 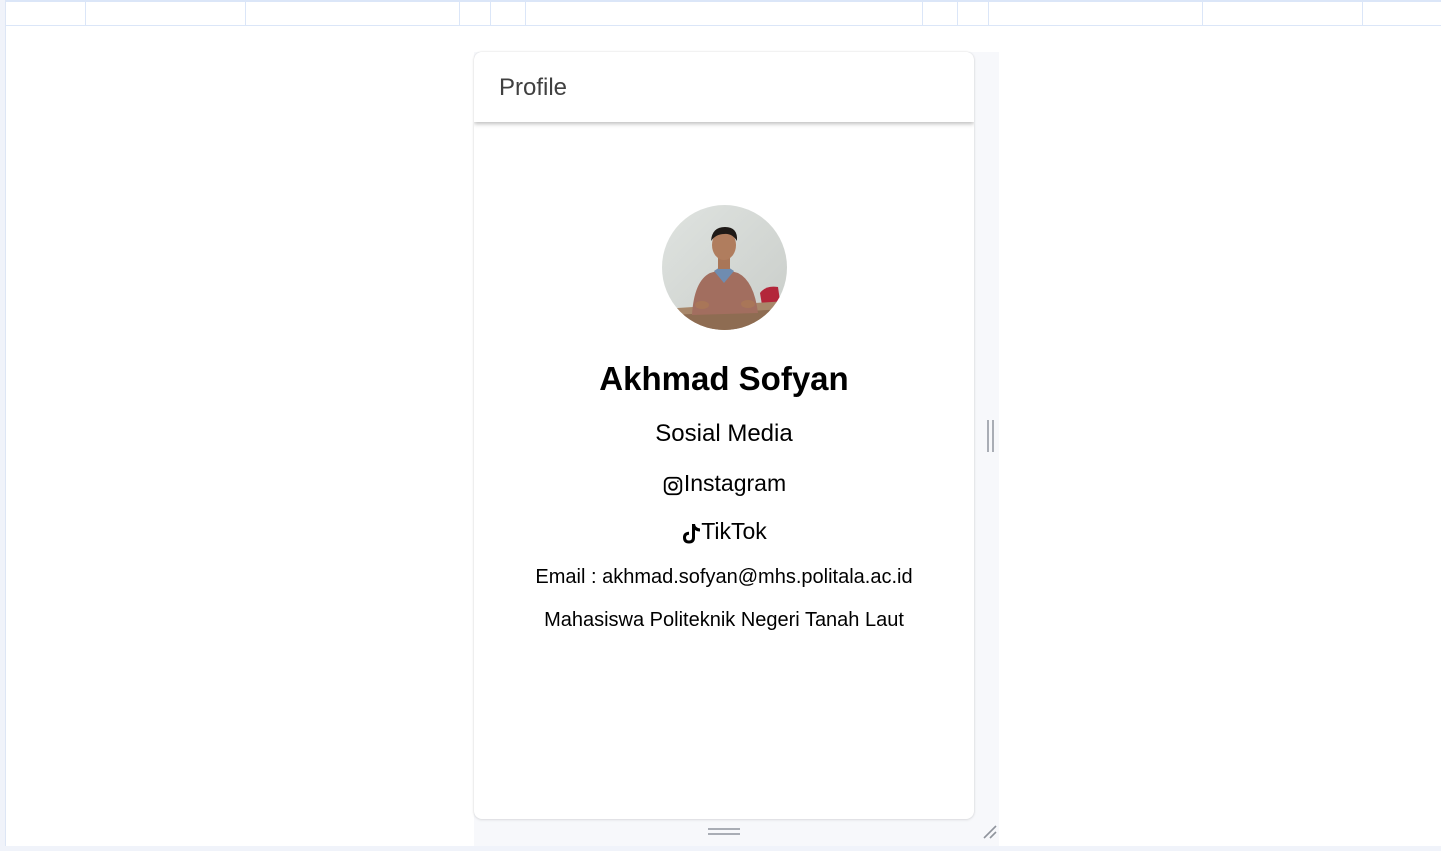 I want to click on instagram-link: Instagram, so click(x=724, y=483).